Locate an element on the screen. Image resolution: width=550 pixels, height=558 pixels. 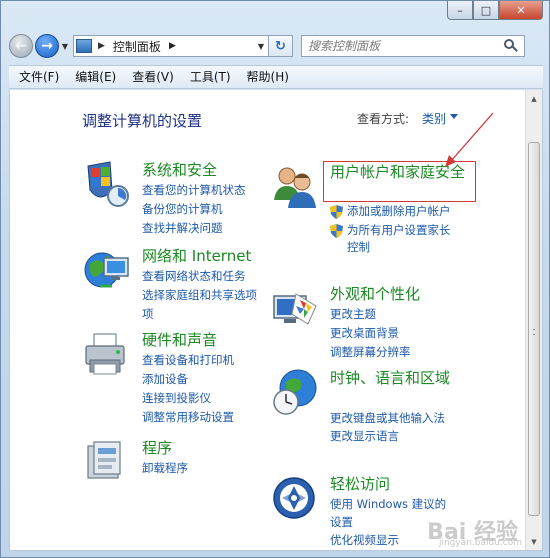
link-change-input-method: 更改键盘或其他输入法 is located at coordinates (390, 418).